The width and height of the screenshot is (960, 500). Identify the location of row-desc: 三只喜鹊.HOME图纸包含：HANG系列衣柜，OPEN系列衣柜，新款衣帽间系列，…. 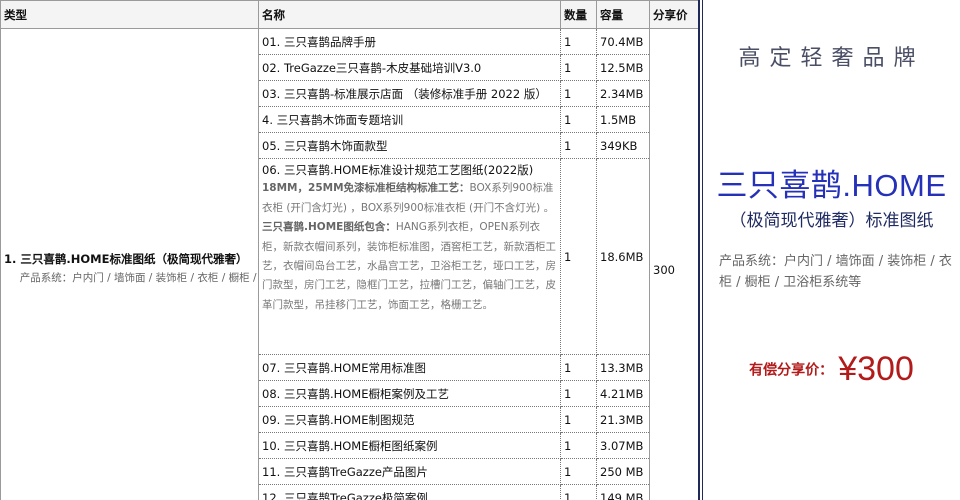
(409, 266).